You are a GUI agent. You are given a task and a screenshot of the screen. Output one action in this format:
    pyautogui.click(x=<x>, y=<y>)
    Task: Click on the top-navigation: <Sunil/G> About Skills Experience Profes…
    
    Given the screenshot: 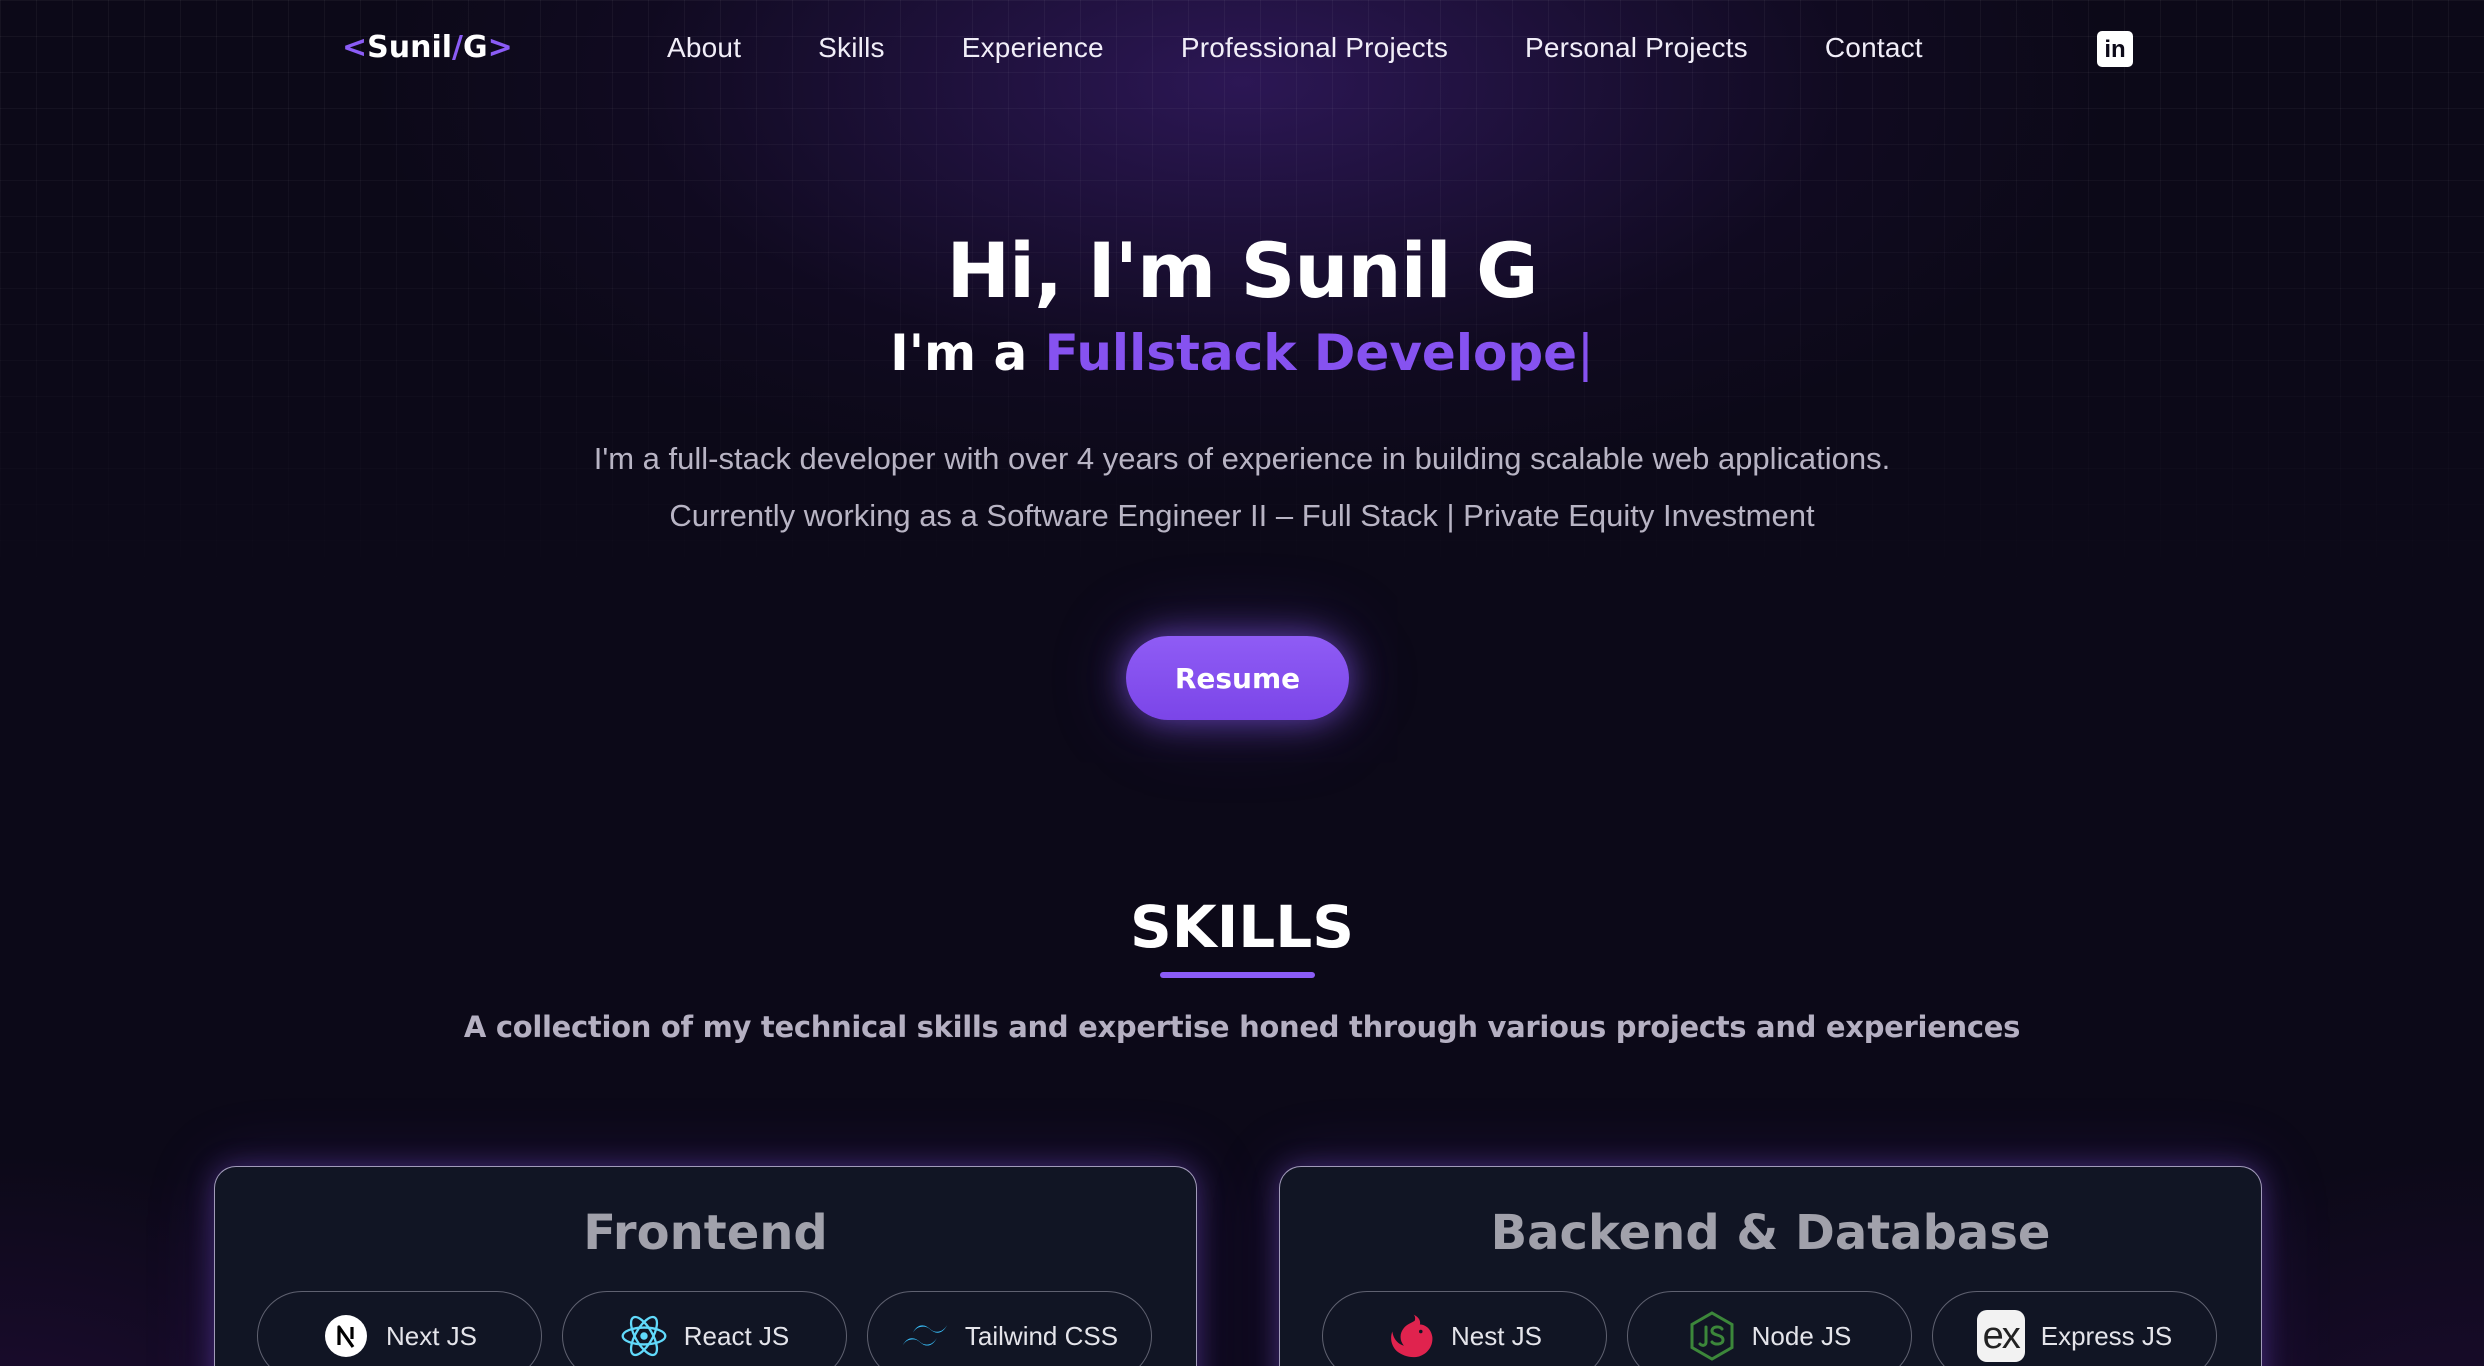 What is the action you would take?
    pyautogui.click(x=1242, y=50)
    